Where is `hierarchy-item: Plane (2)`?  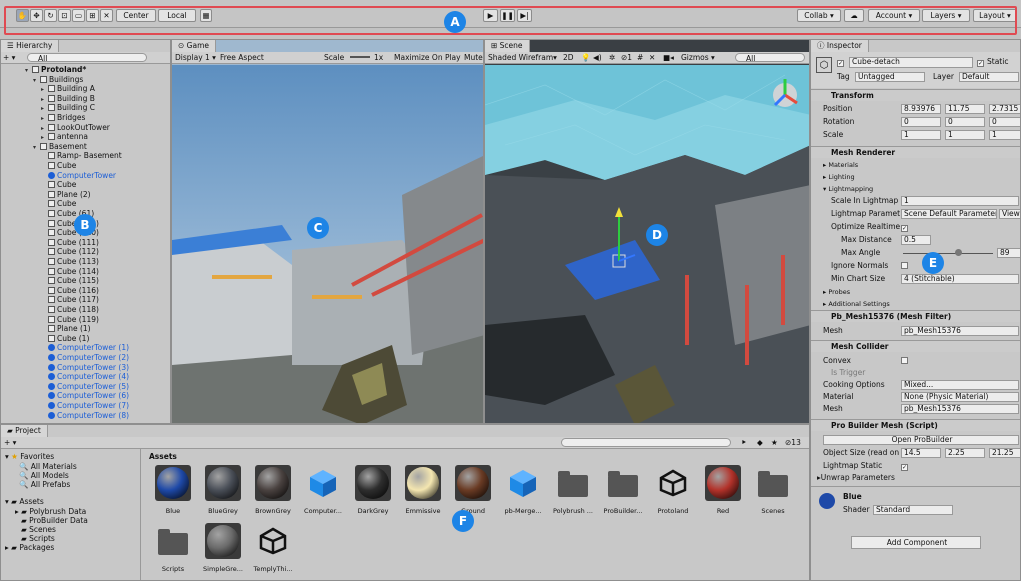
hierarchy-item: Plane (2) is located at coordinates (66, 194).